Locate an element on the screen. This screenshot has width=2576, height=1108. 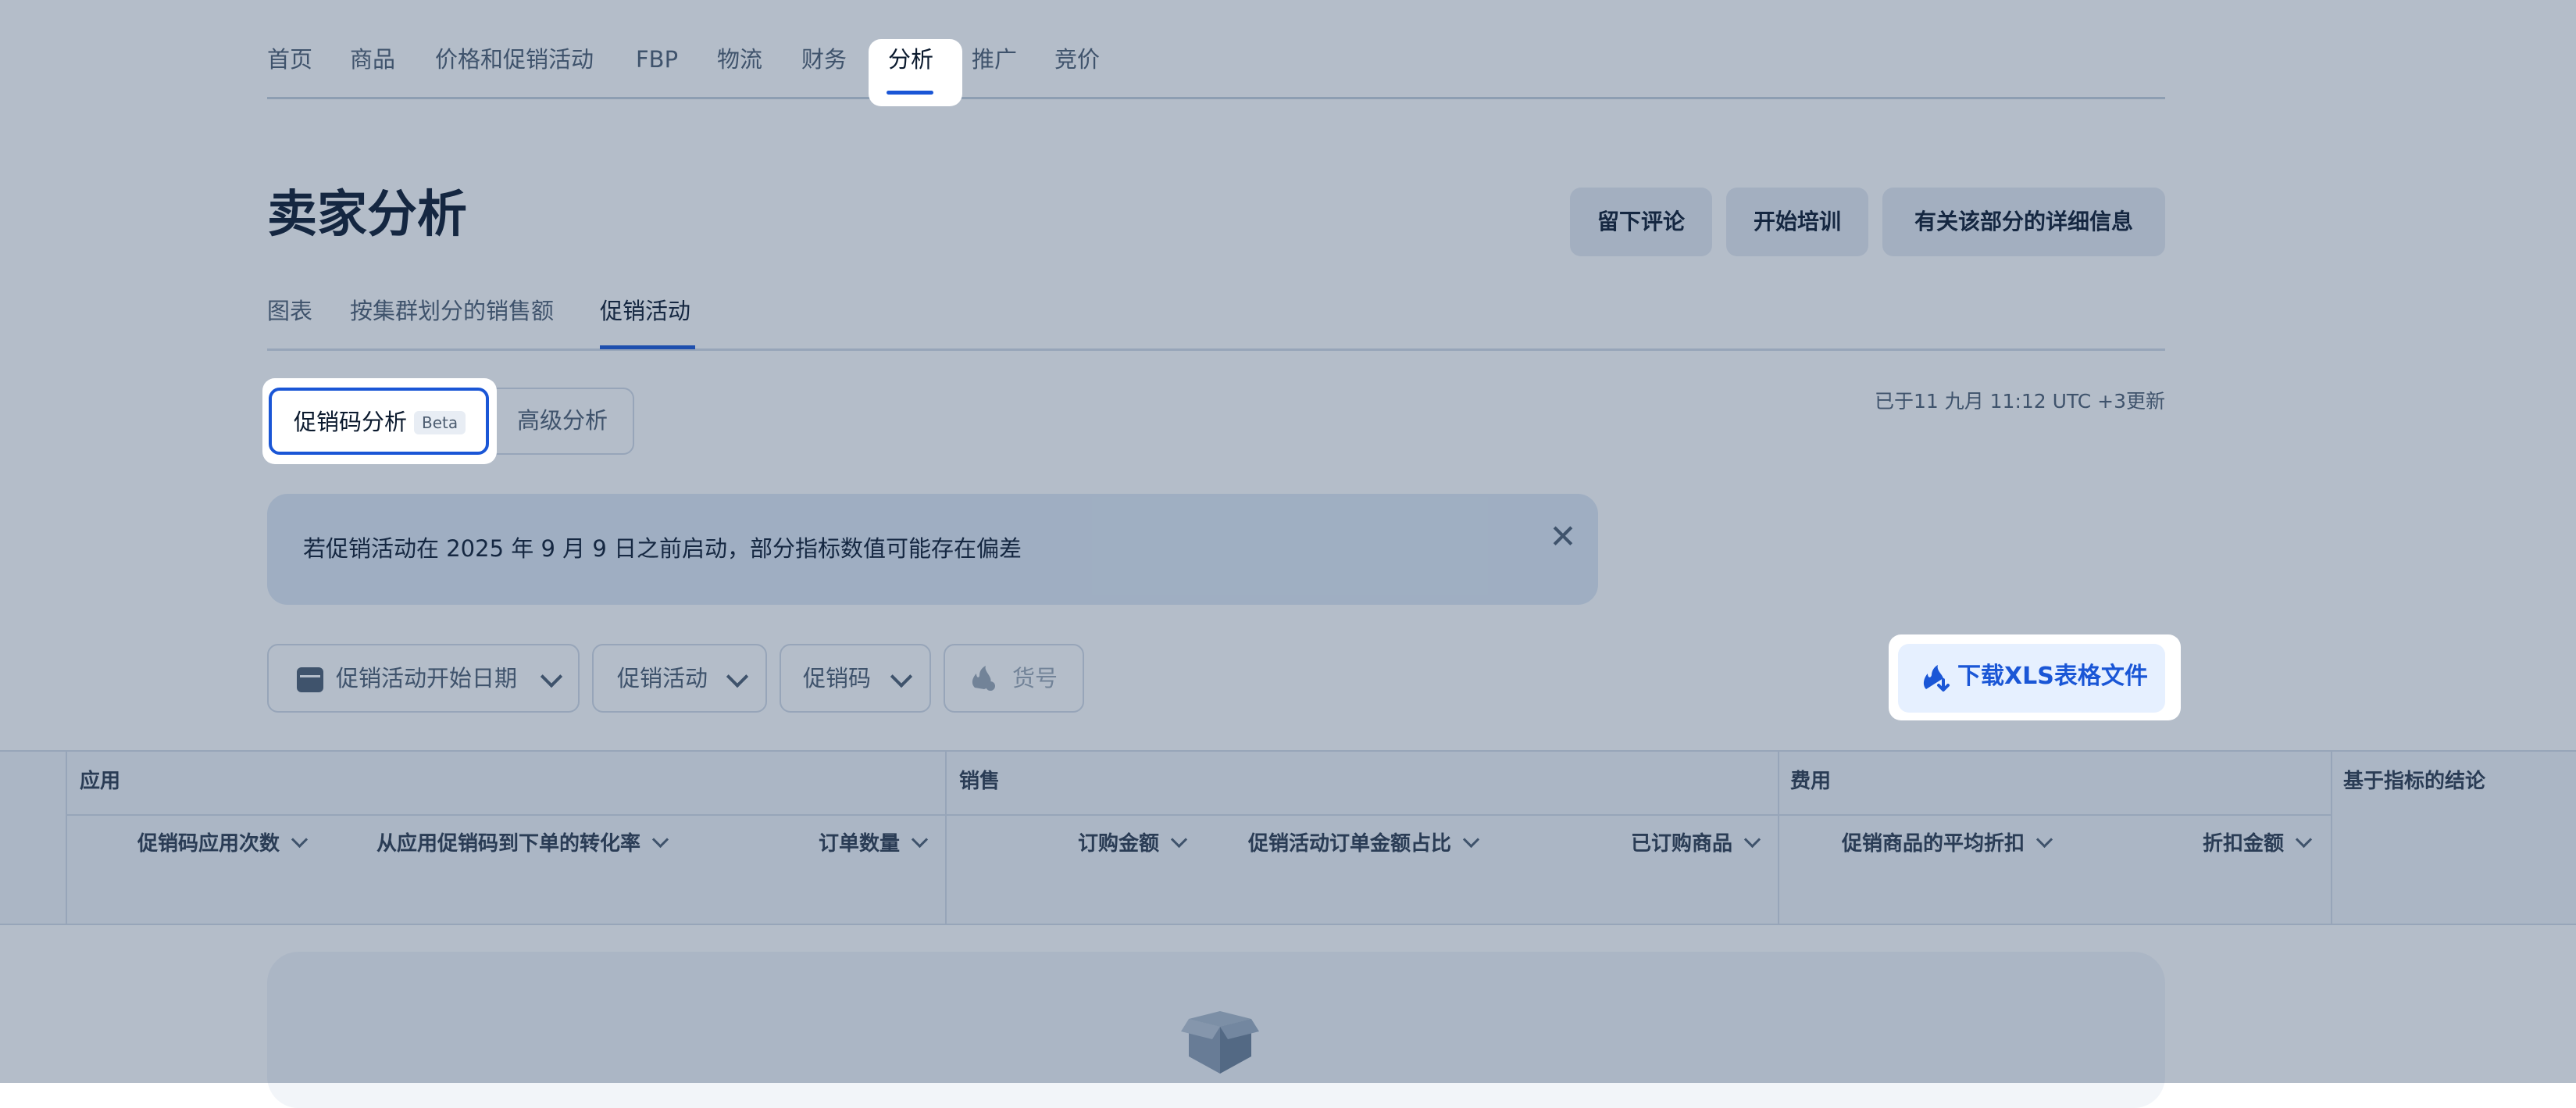
sku-filter: 货号 is located at coordinates (1014, 678).